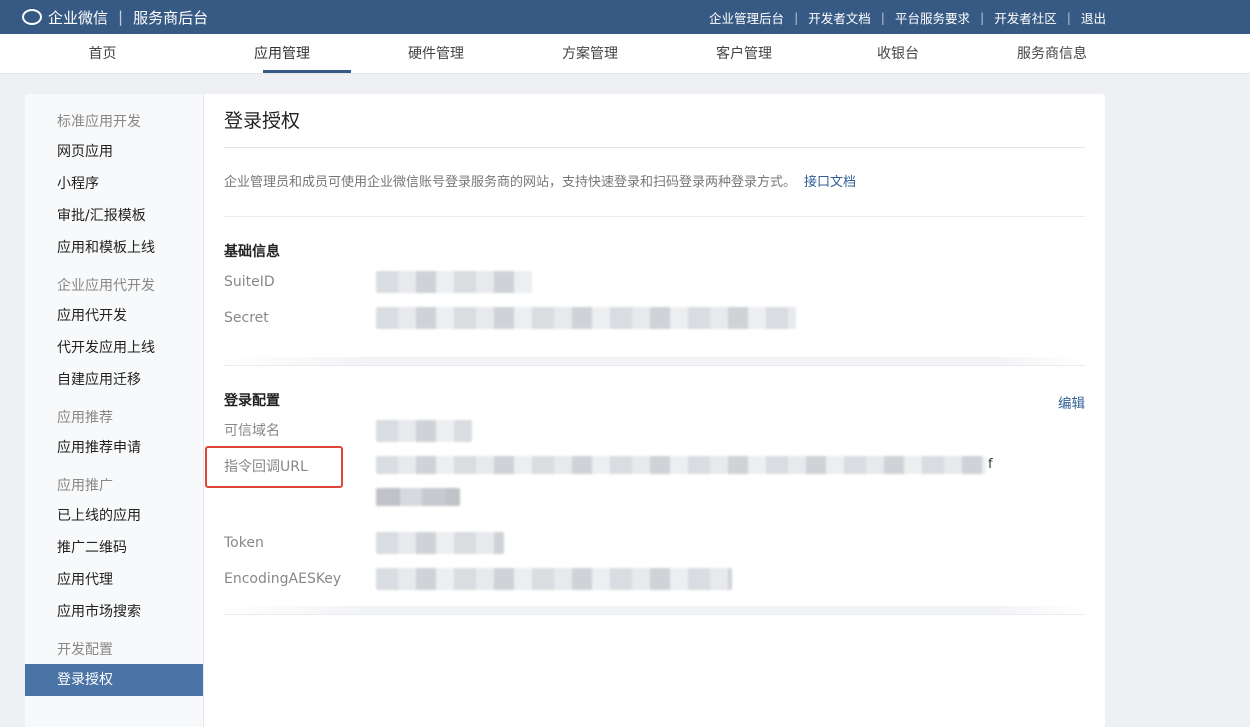 The width and height of the screenshot is (1250, 727). Describe the element at coordinates (114, 448) in the screenshot. I see `sidebar-item-recommend-apply: 应用推荐申请` at that location.